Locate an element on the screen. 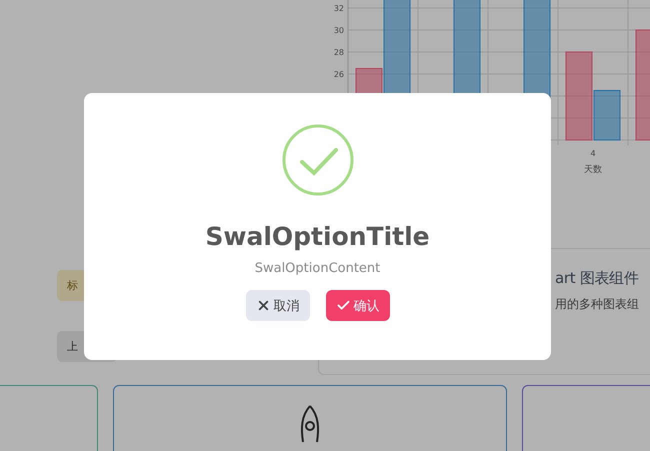 The height and width of the screenshot is (451, 650). cancel-button: 取消 is located at coordinates (278, 305).